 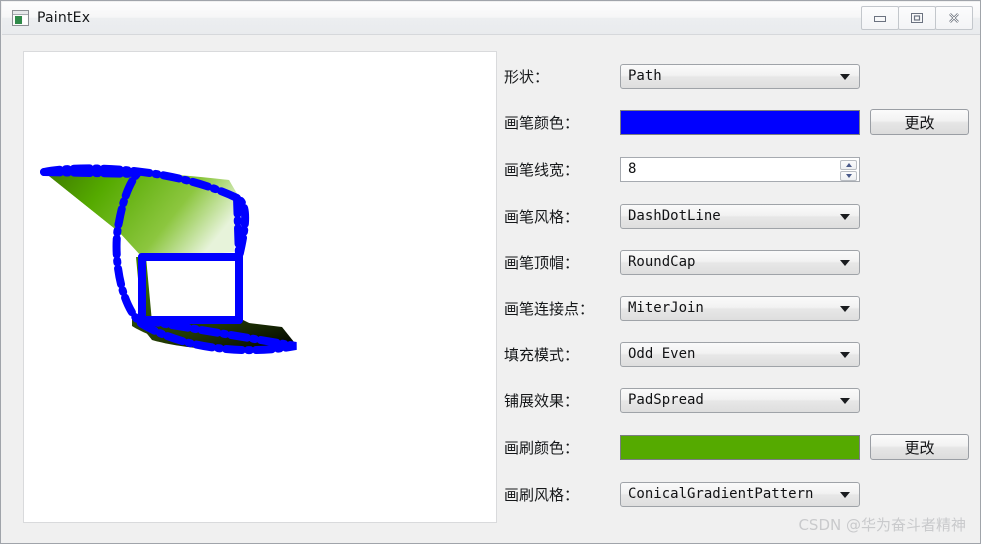 What do you see at coordinates (491, 18) in the screenshot?
I see `title-bar: PaintEx` at bounding box center [491, 18].